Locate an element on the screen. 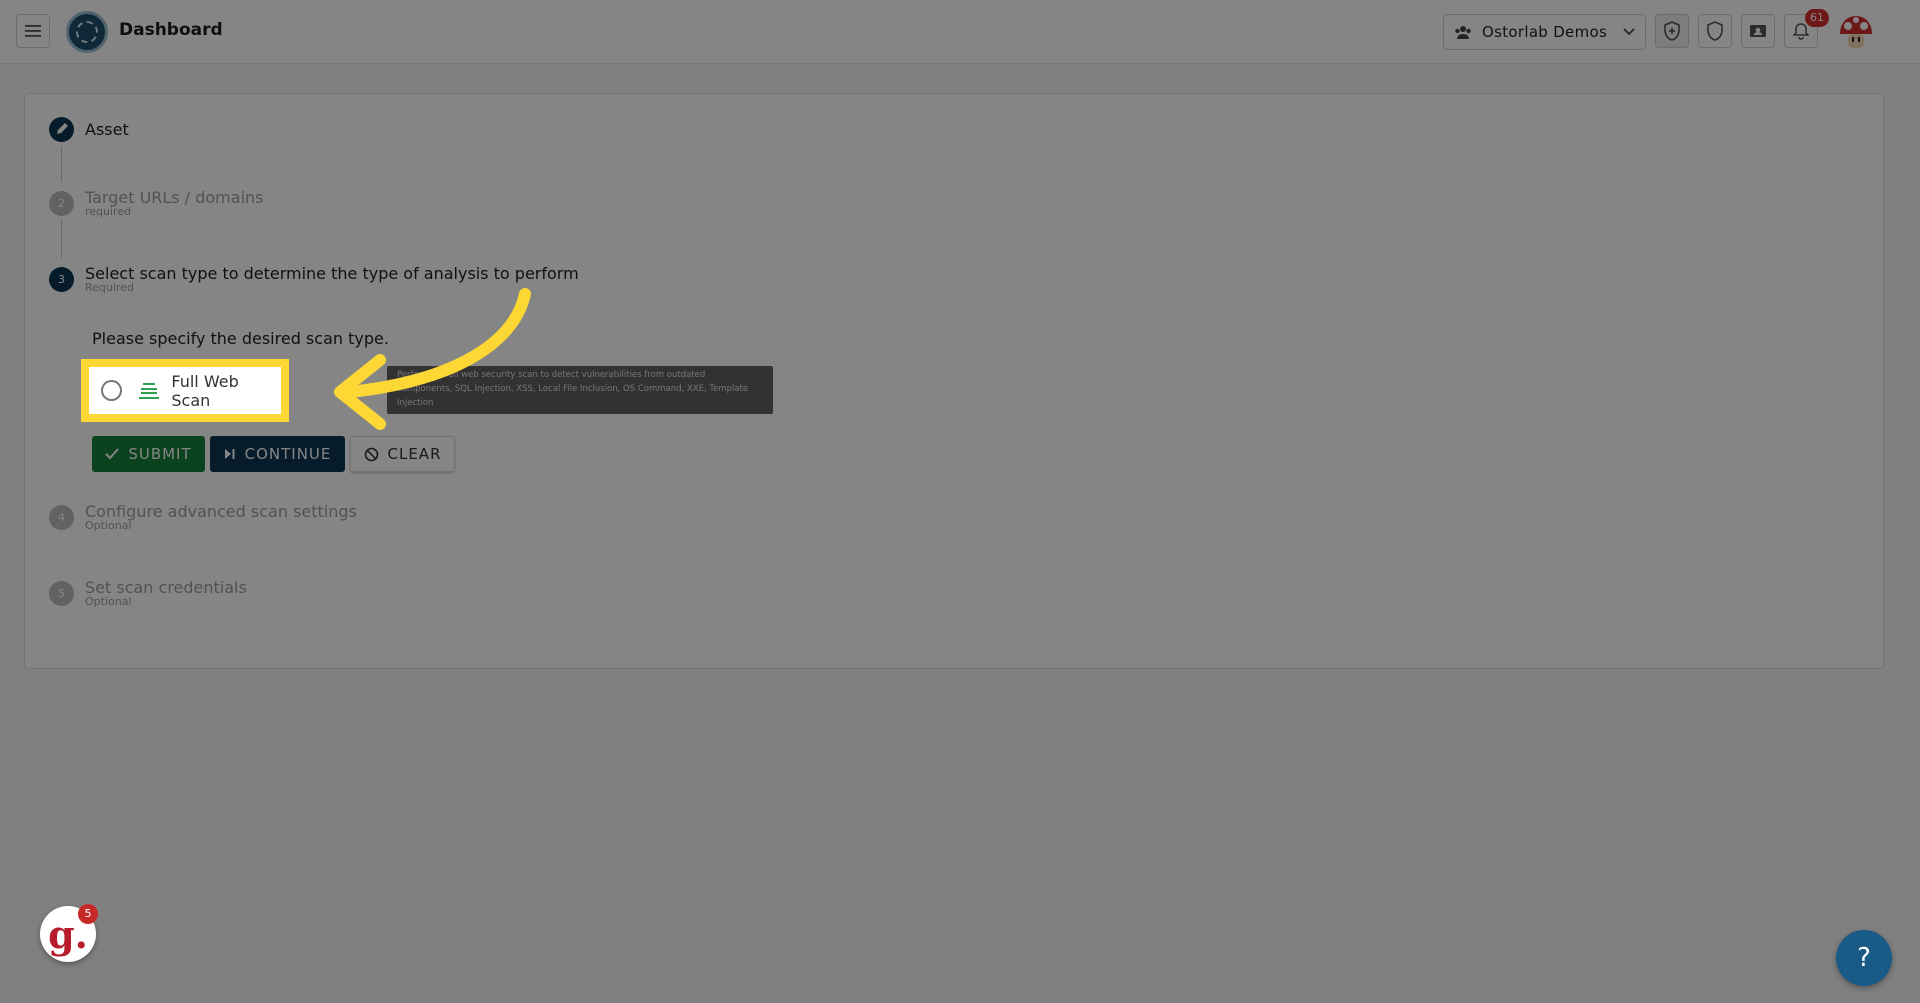  shield-plus-icon is located at coordinates (1672, 31).